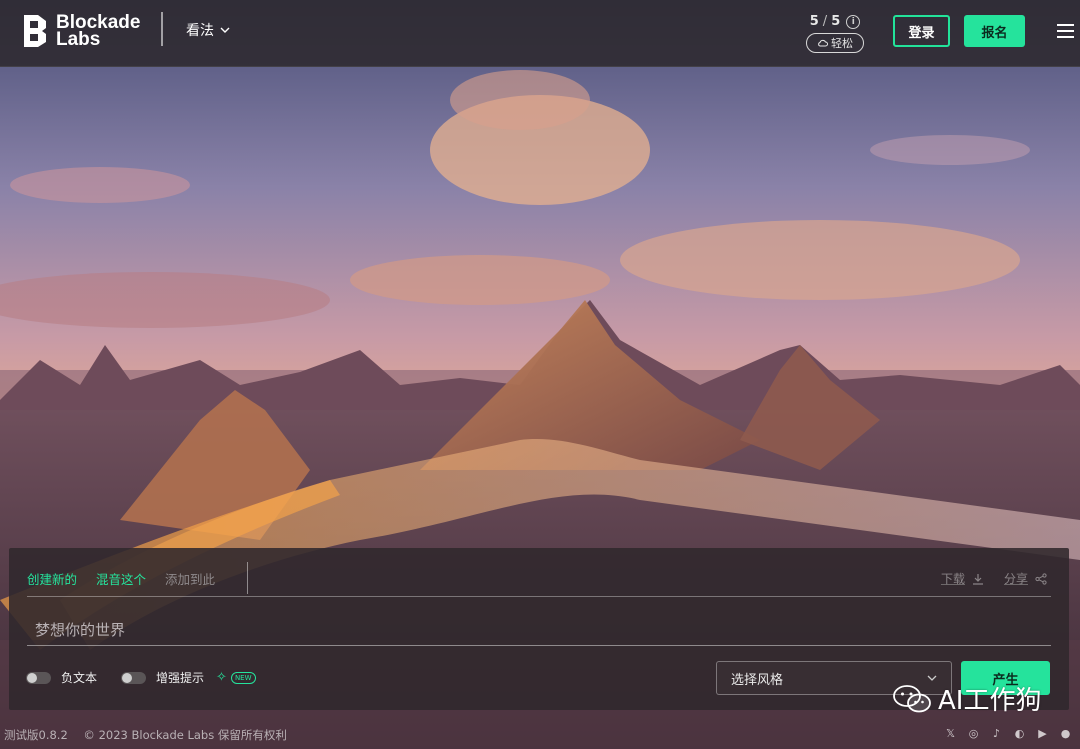  What do you see at coordinates (225, 30) in the screenshot?
I see `chevron-down-icon` at bounding box center [225, 30].